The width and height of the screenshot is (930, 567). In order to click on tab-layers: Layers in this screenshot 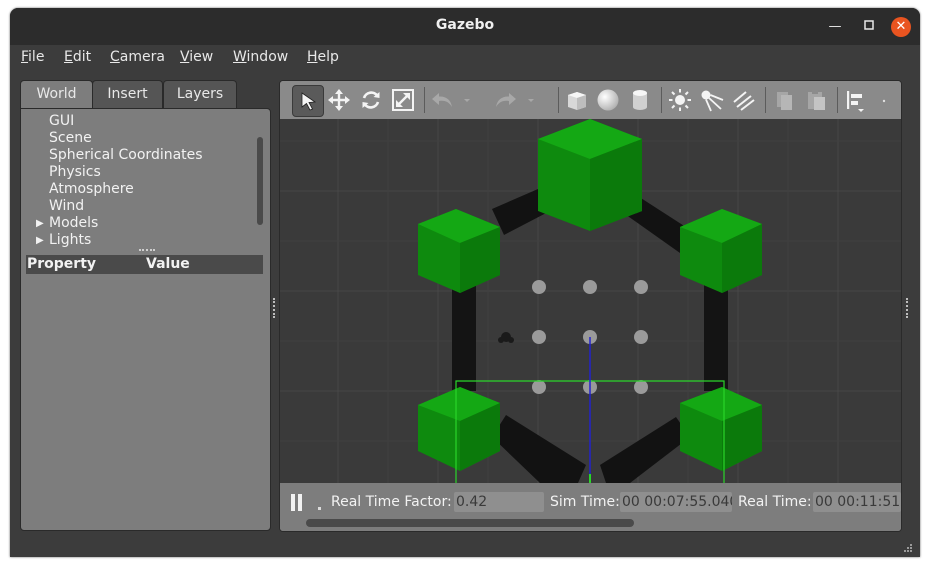, I will do `click(200, 94)`.